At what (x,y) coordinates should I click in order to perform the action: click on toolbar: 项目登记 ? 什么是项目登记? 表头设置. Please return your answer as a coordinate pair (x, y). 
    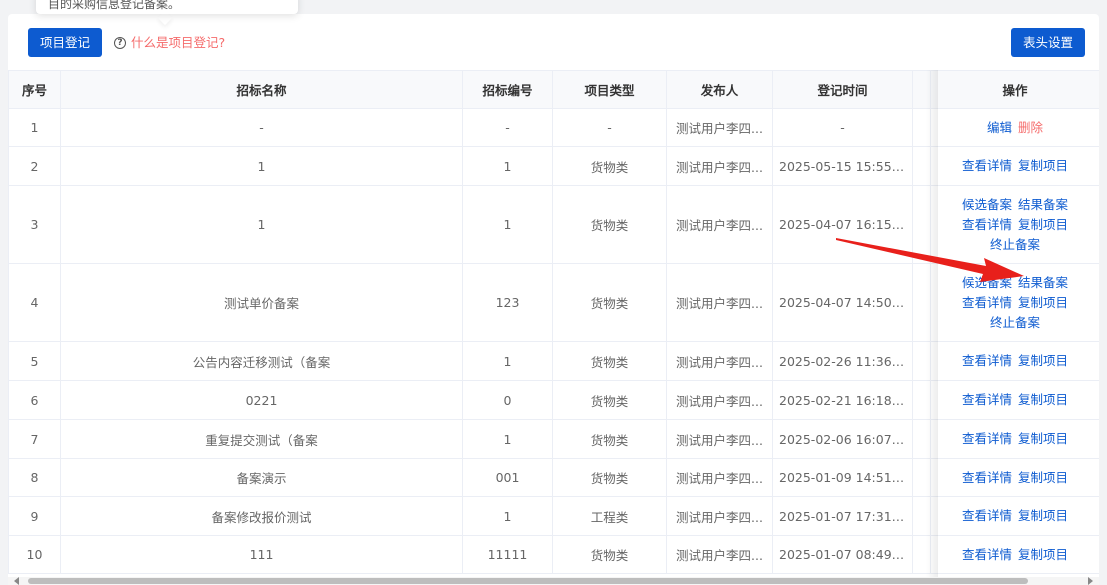
    Looking at the image, I should click on (553, 42).